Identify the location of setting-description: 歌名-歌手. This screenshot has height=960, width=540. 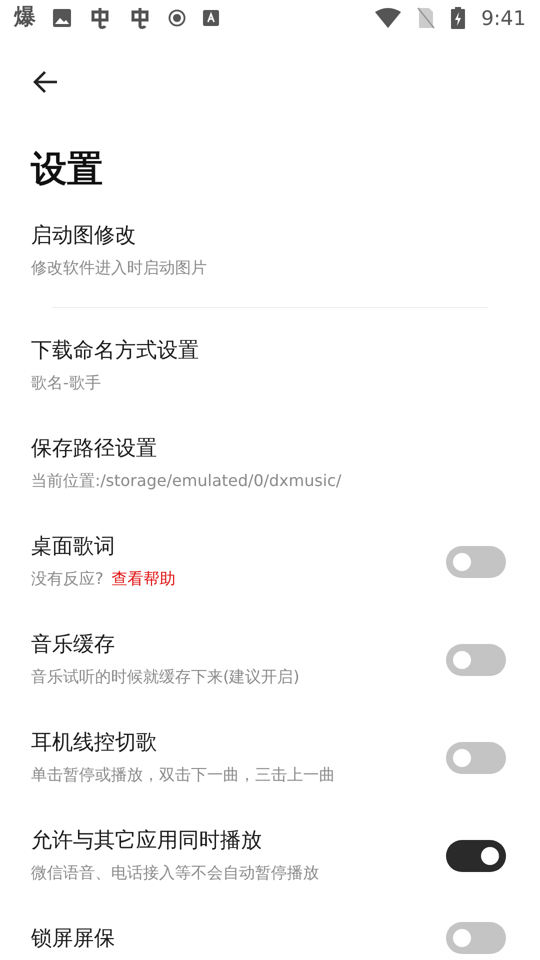
(66, 383).